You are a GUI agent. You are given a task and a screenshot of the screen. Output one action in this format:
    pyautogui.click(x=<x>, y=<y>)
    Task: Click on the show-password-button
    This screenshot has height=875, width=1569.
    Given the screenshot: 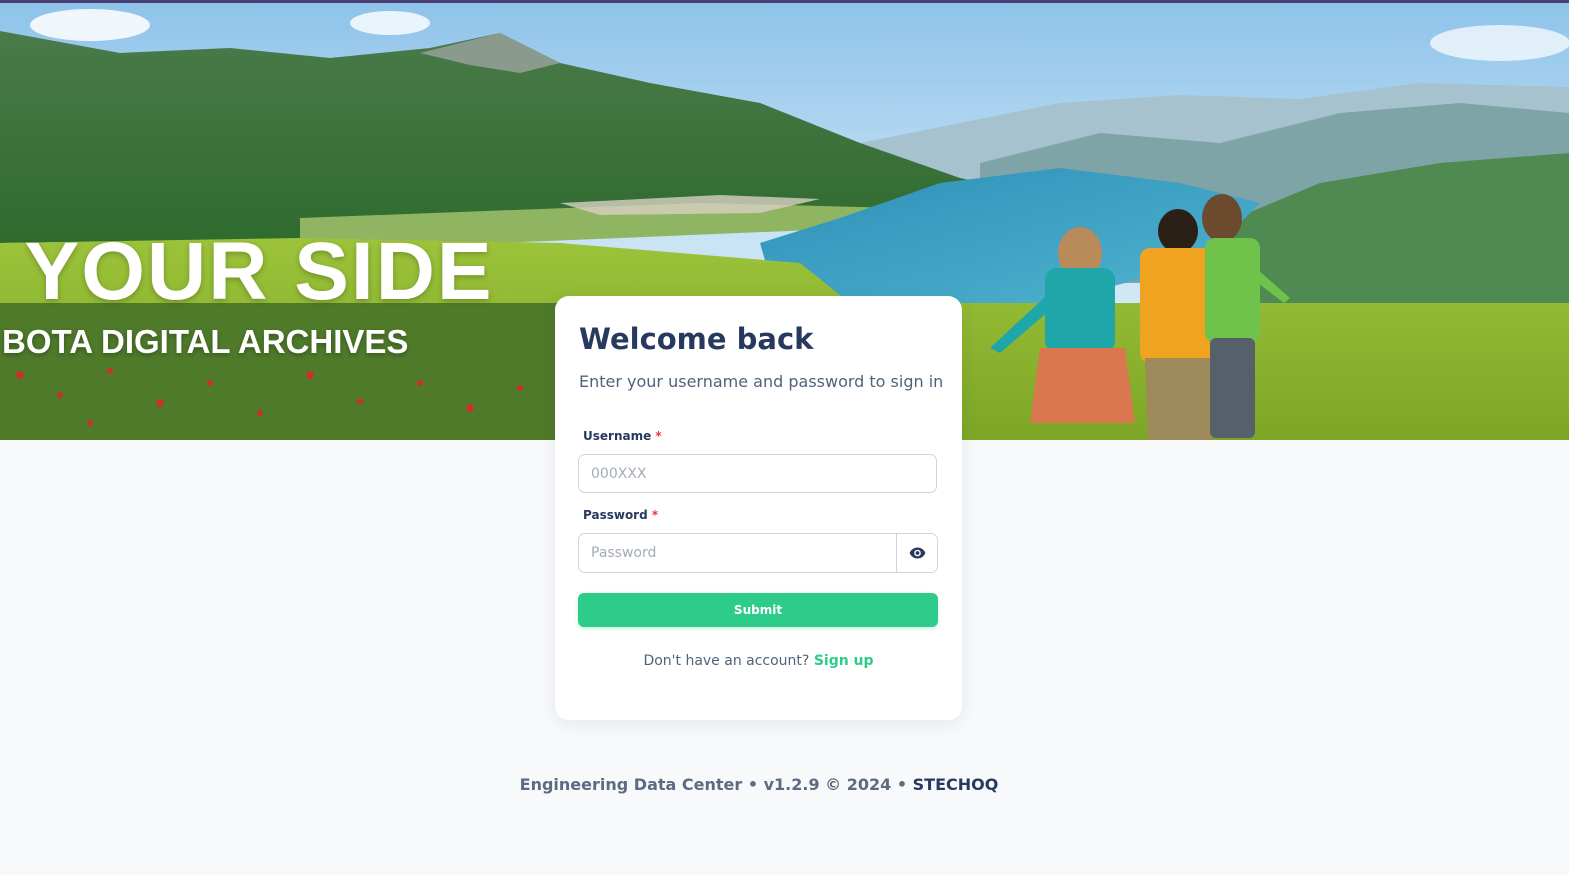 What is the action you would take?
    pyautogui.click(x=916, y=553)
    